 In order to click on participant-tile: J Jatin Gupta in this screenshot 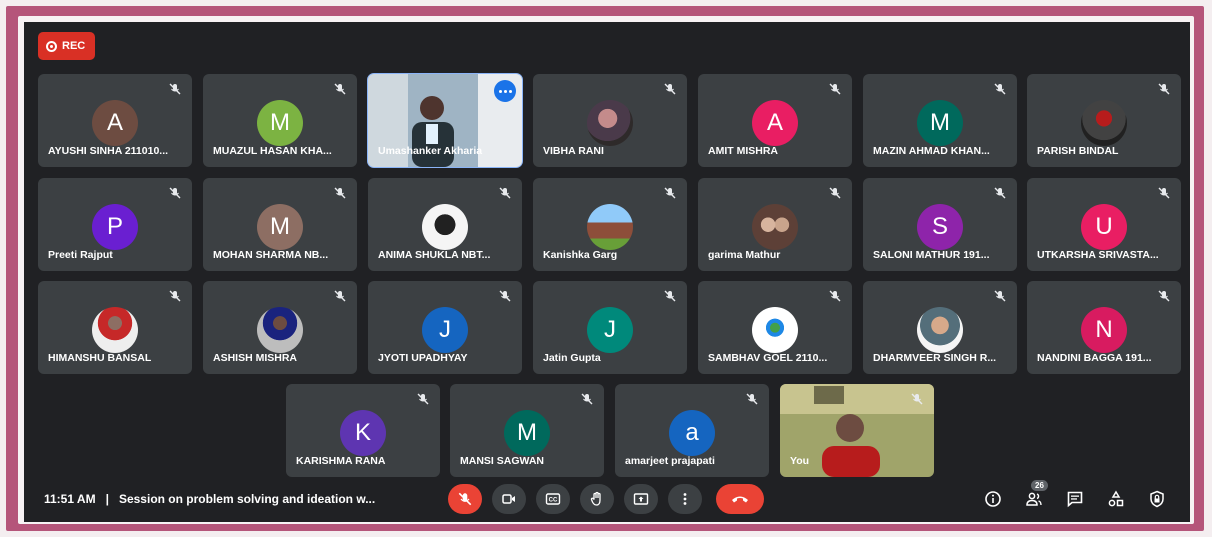, I will do `click(610, 327)`.